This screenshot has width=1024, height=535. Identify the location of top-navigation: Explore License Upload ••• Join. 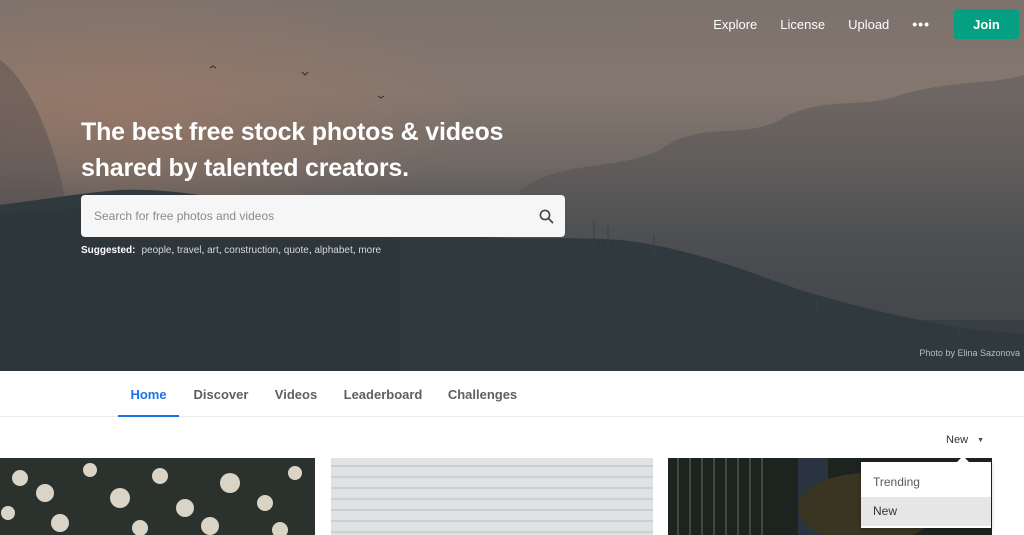
(866, 24).